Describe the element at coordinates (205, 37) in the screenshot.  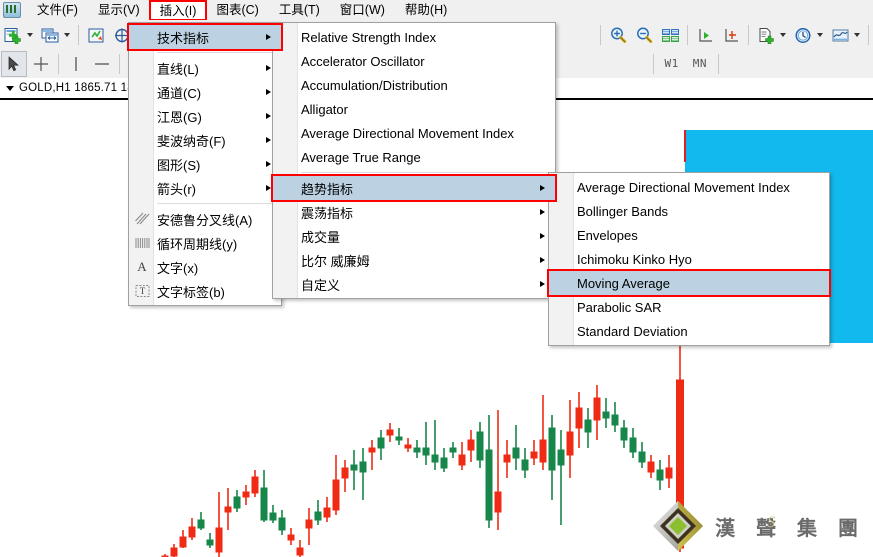
I see `menu-item-技术指标: 技术指标` at that location.